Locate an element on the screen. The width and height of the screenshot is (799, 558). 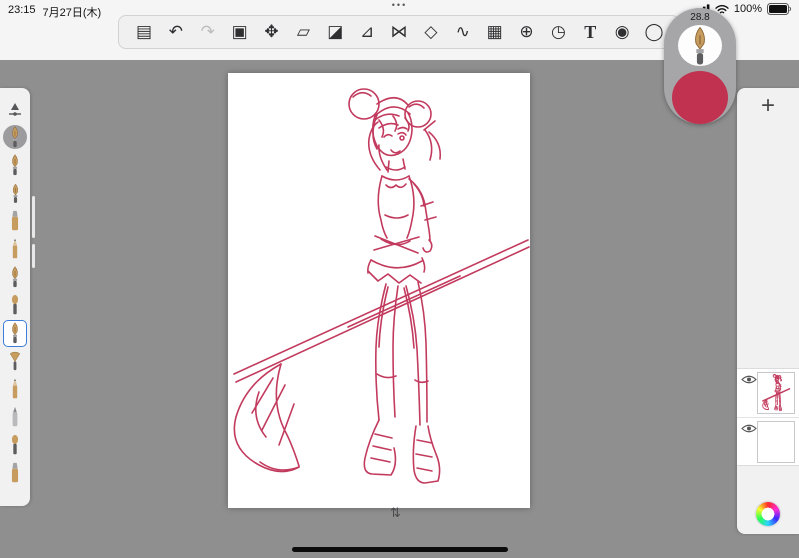
brush-item-airbrush is located at coordinates (15, 417).